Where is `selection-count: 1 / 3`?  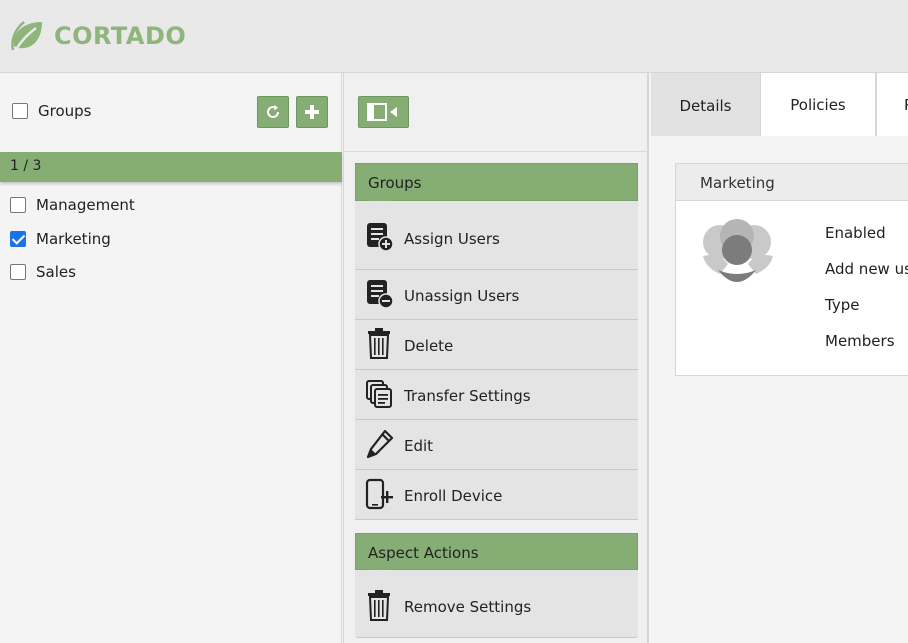 selection-count: 1 / 3 is located at coordinates (26, 166).